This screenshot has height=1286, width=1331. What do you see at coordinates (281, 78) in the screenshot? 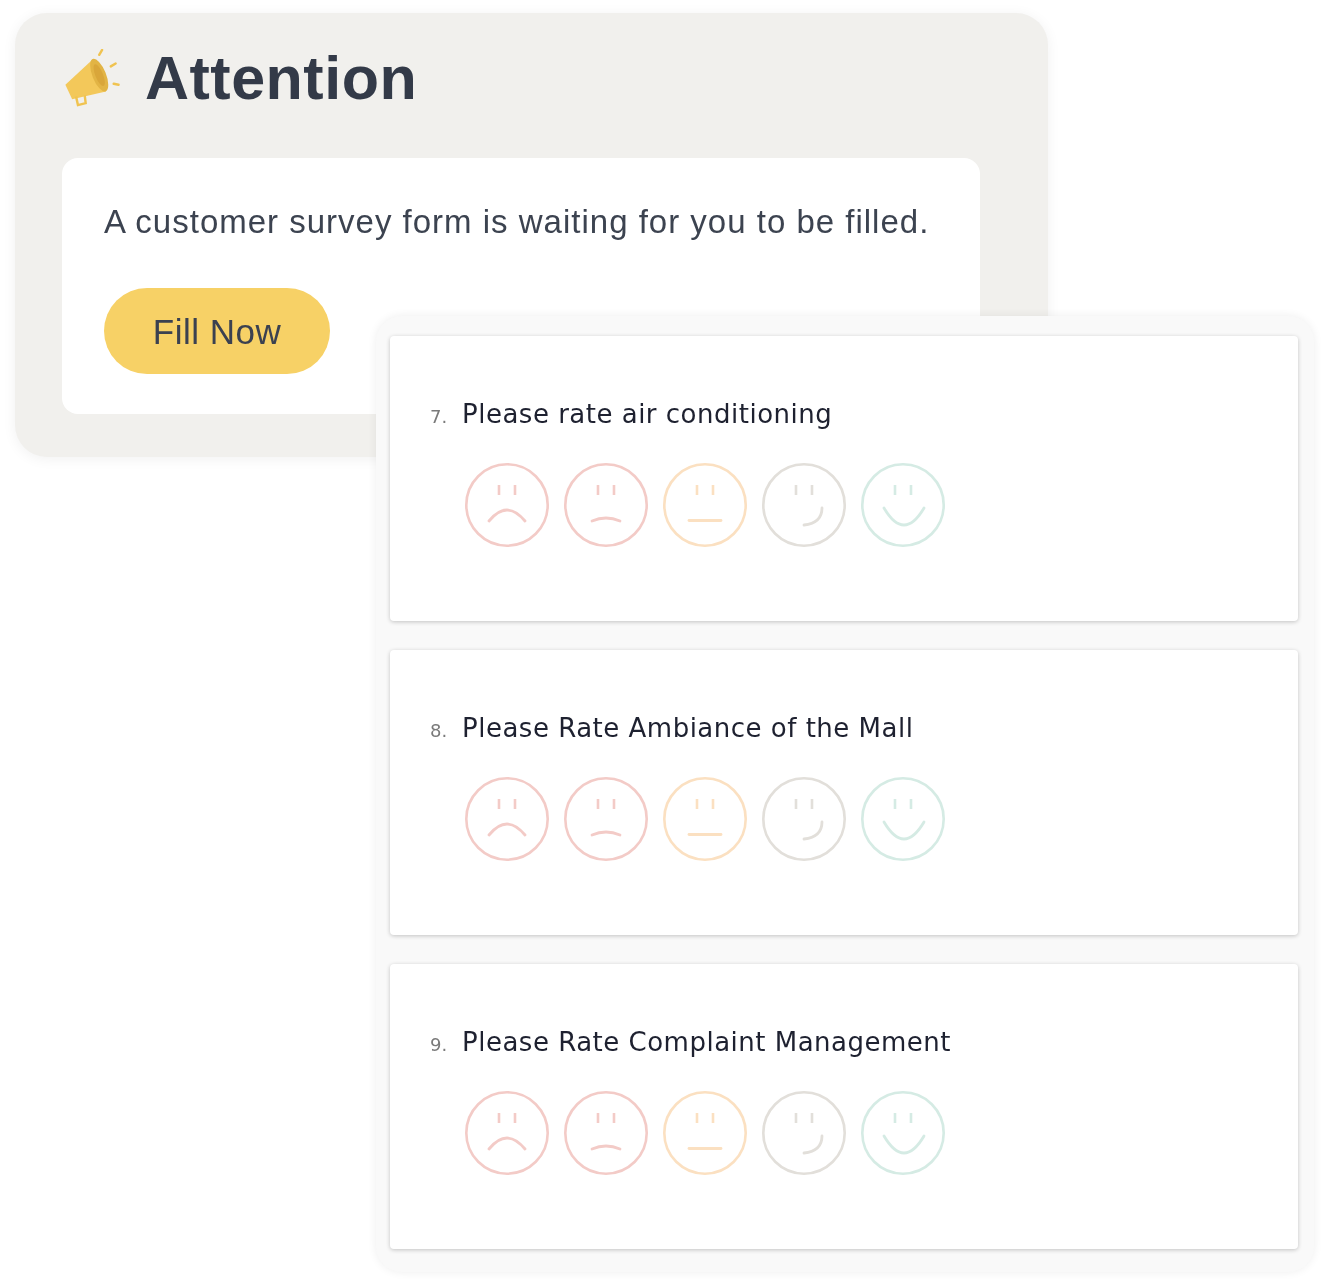
I see `attention-title: Attention` at bounding box center [281, 78].